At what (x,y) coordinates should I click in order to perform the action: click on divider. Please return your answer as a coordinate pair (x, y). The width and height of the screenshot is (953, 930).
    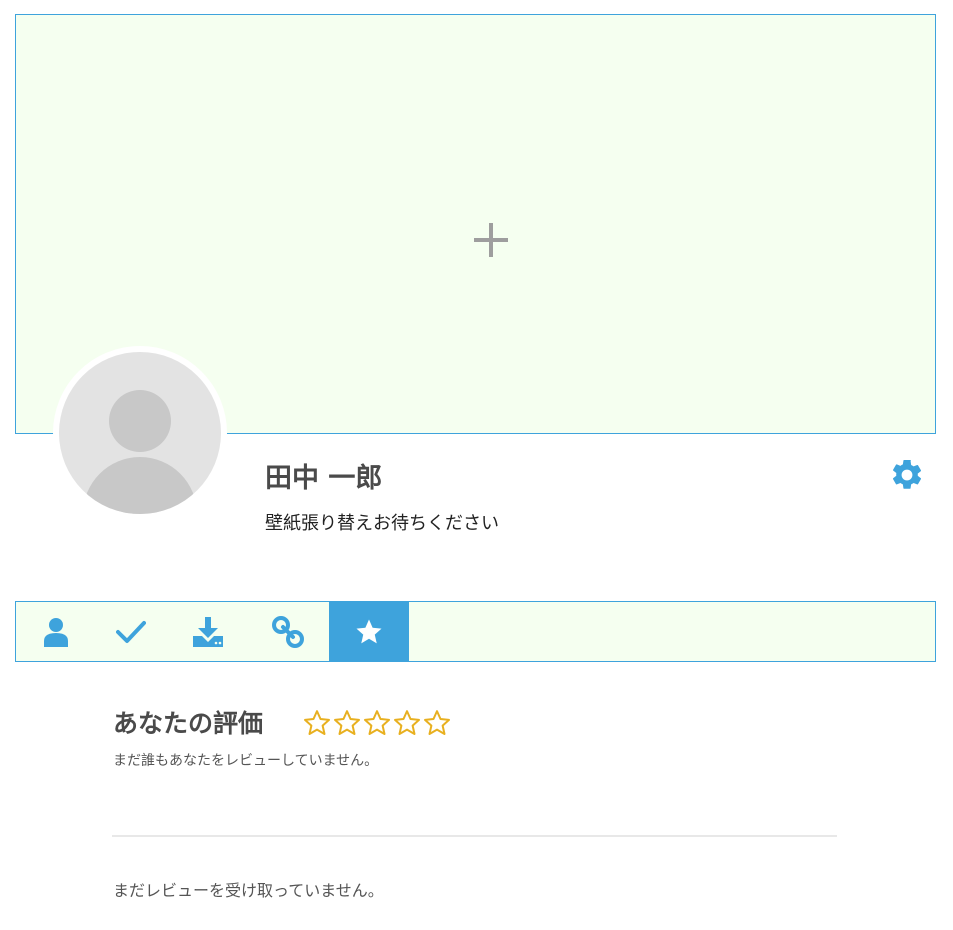
    Looking at the image, I should click on (474, 836).